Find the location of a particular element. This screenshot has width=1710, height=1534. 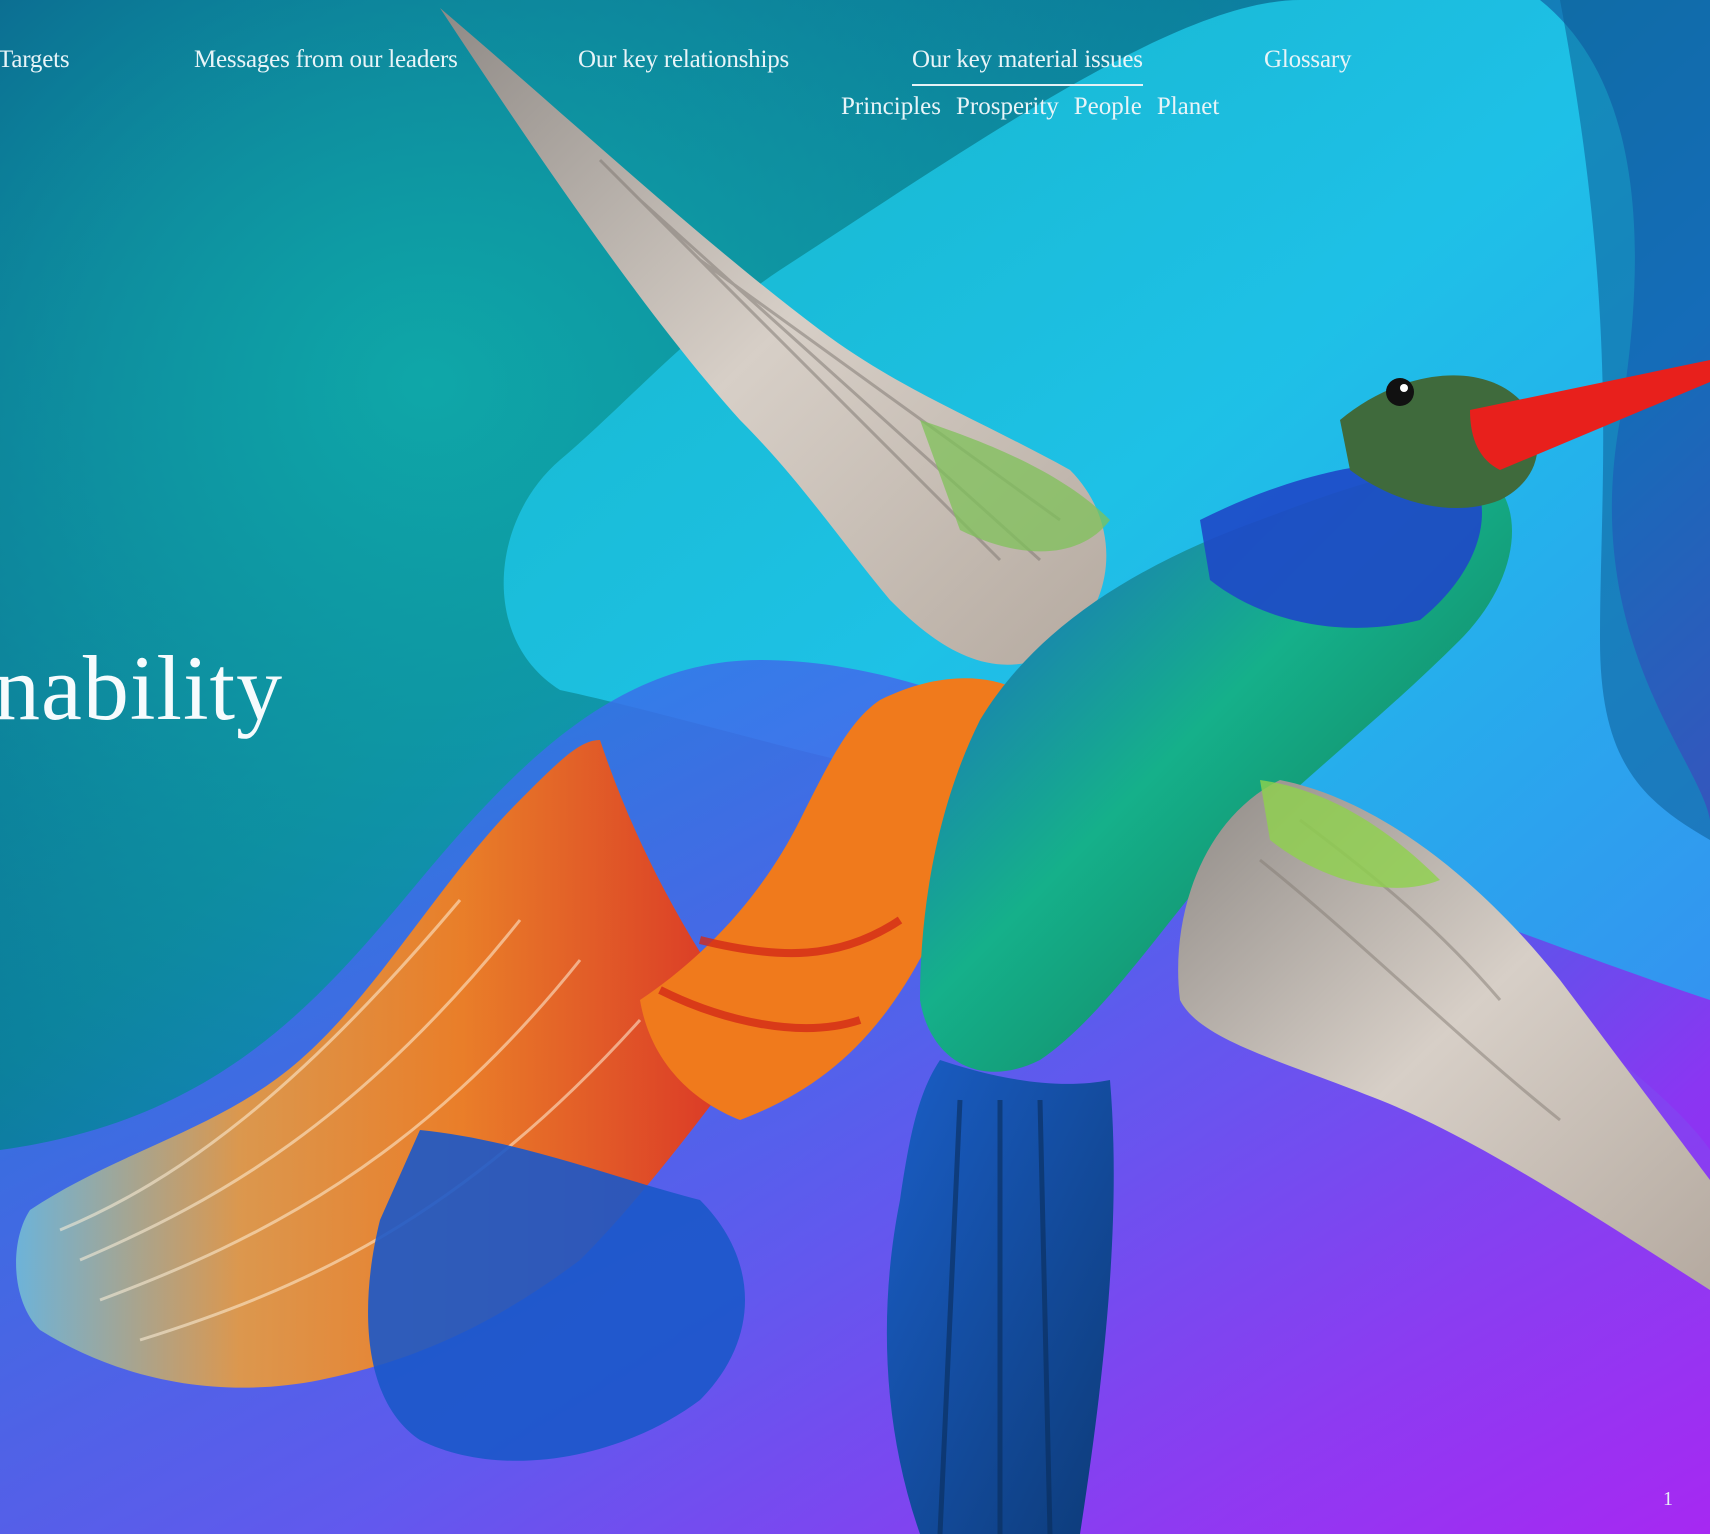

nav-item-our-key-material-issues: Our key material issues is located at coordinates (1027, 66).